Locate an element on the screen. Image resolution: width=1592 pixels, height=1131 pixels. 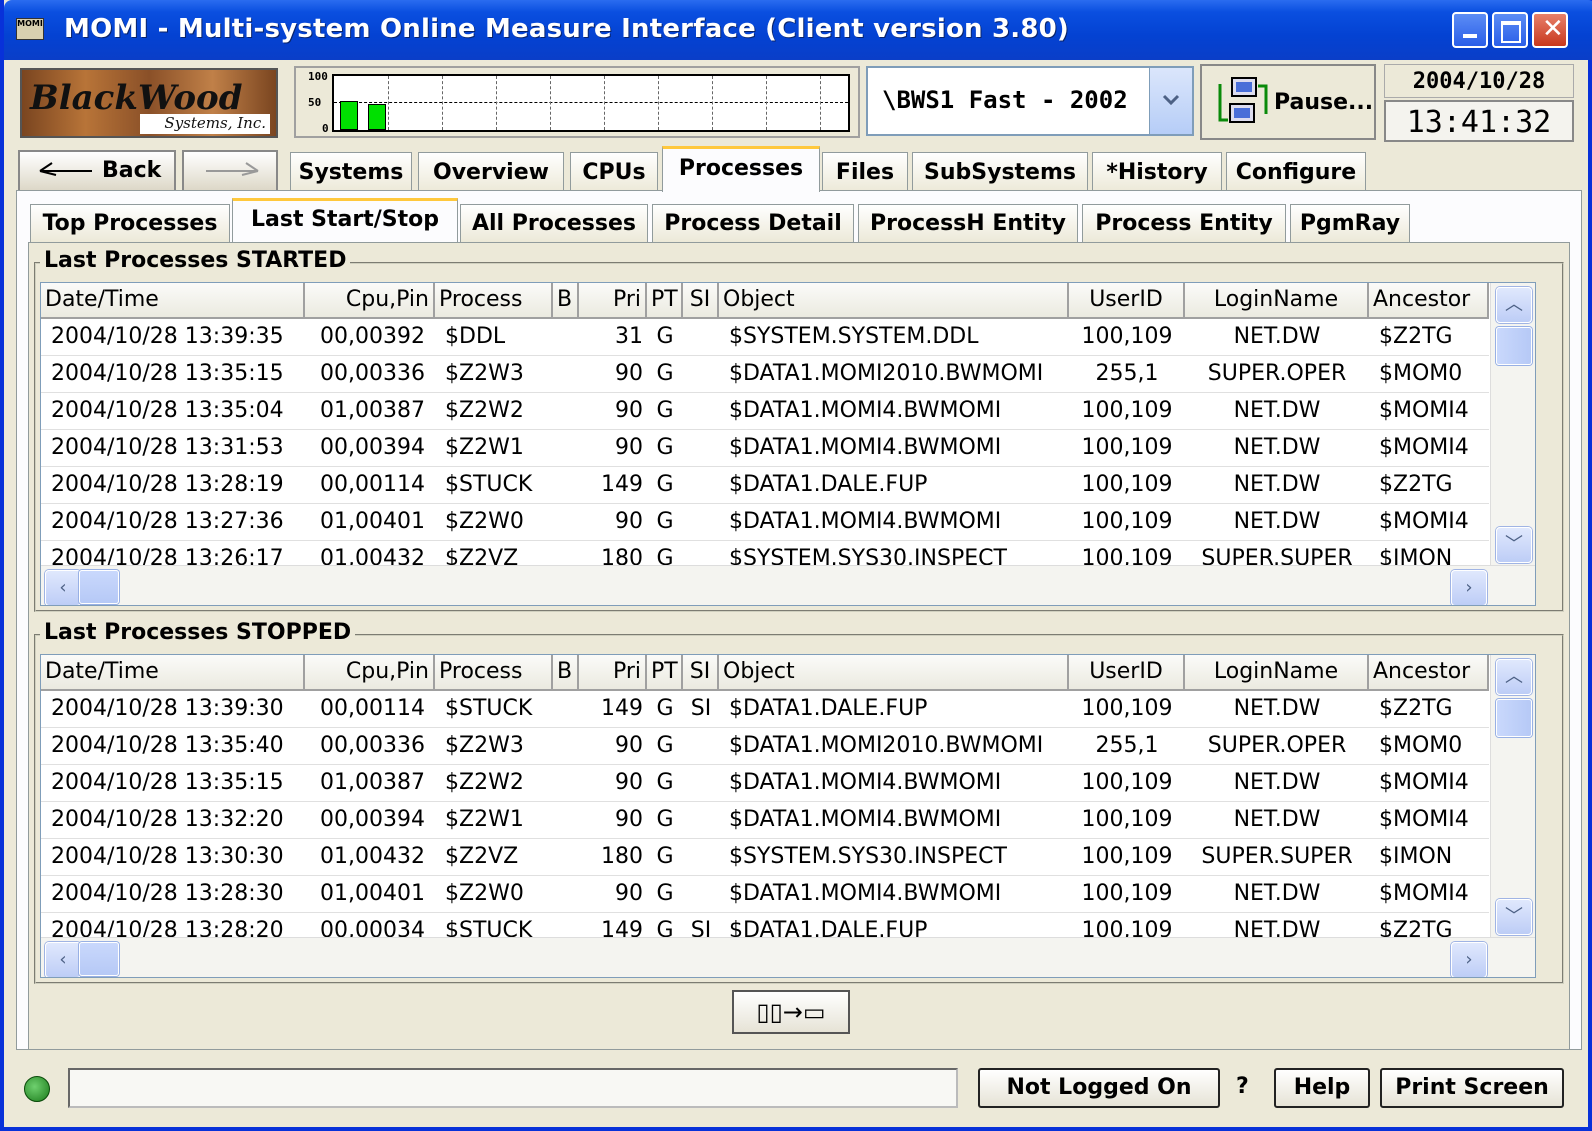
subtab-last-start-stop: Last Start/Stop is located at coordinates (345, 220).